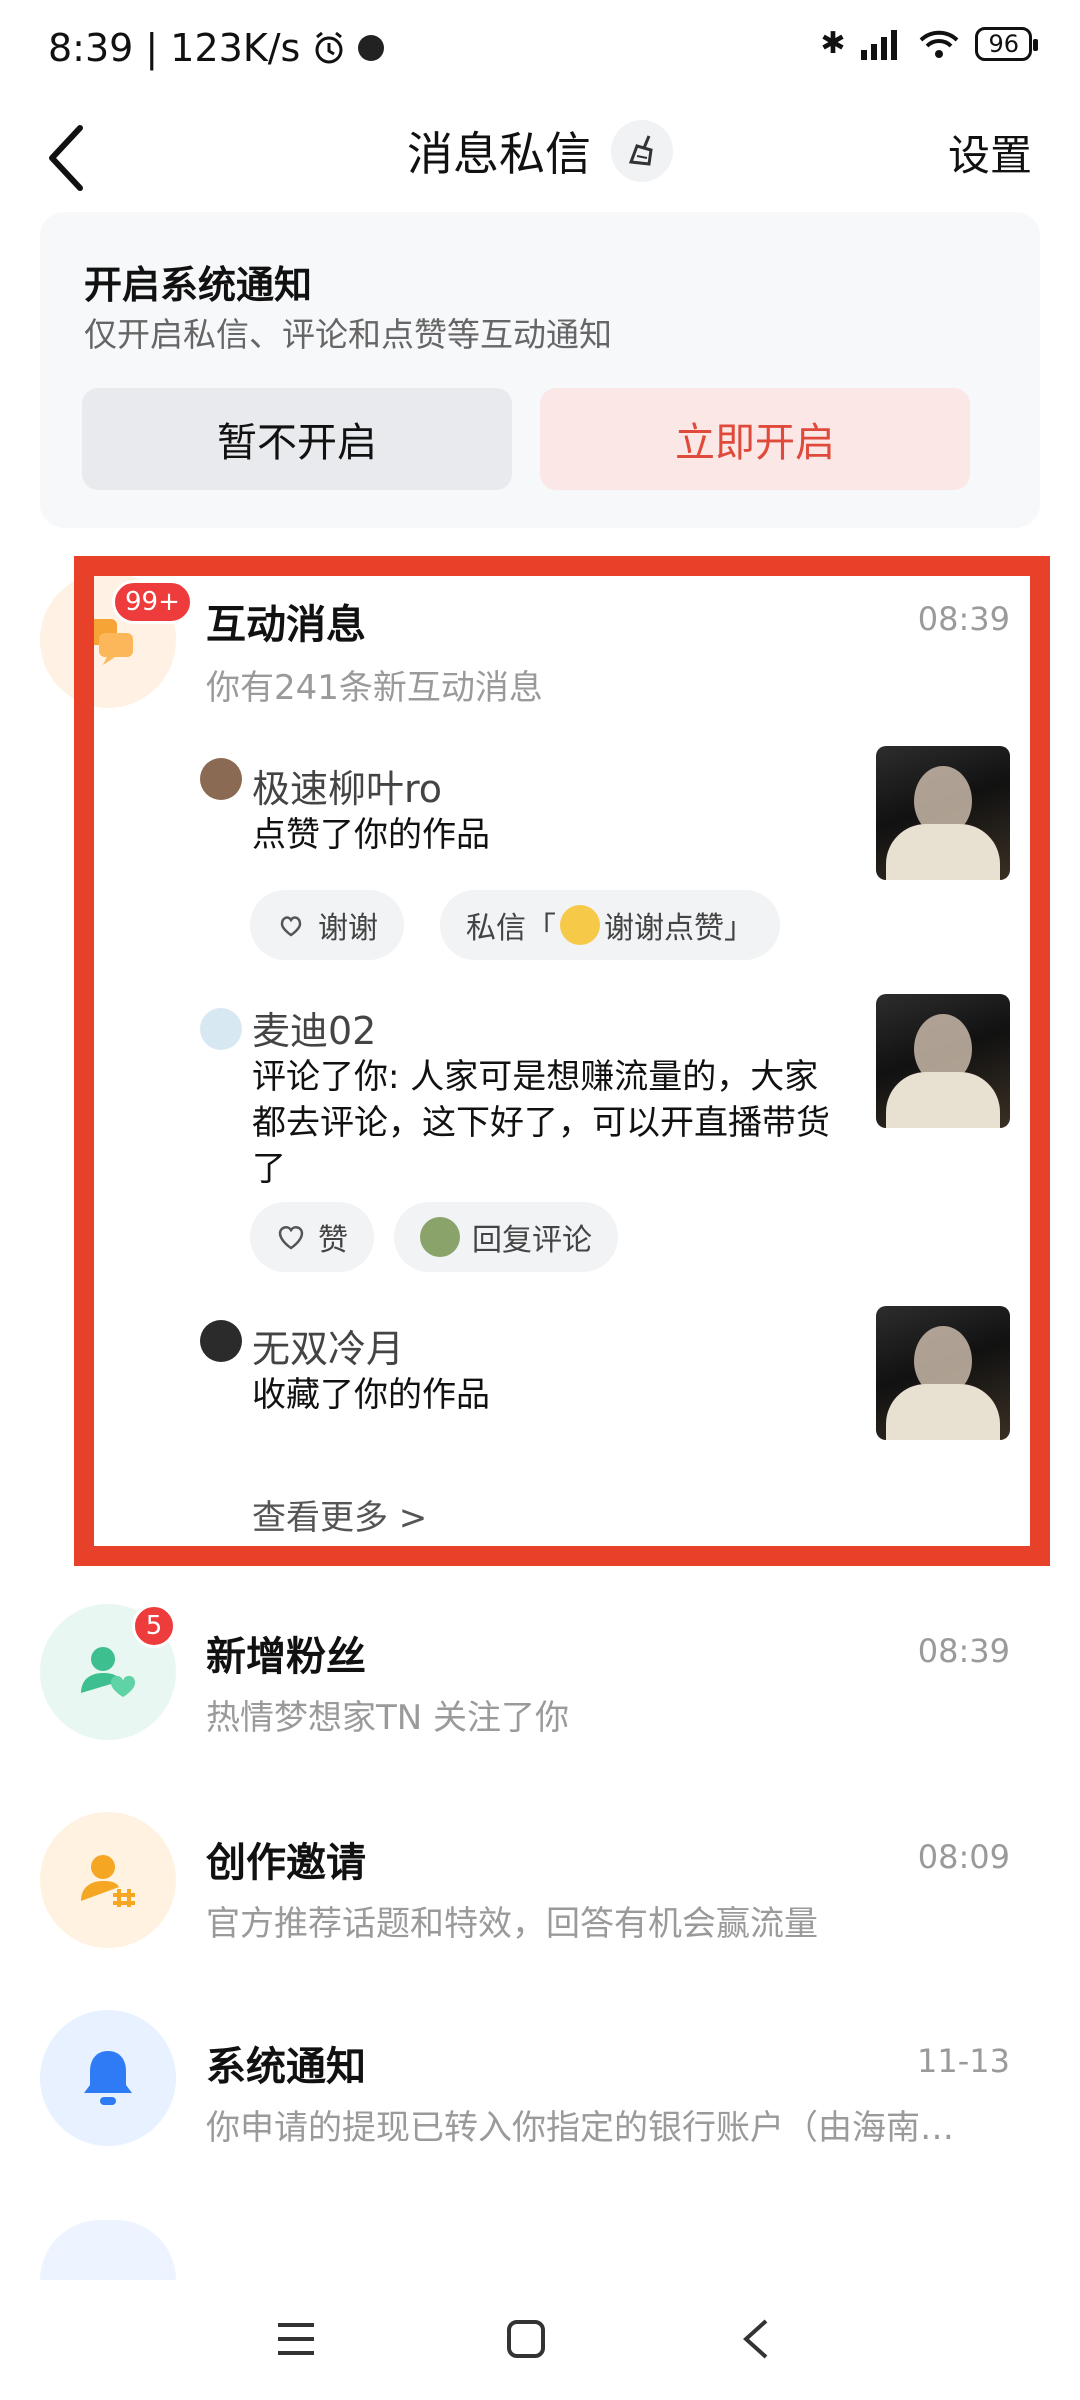 The height and width of the screenshot is (2400, 1080). What do you see at coordinates (286, 1657) in the screenshot?
I see `new-followers-title: 新增粉丝` at bounding box center [286, 1657].